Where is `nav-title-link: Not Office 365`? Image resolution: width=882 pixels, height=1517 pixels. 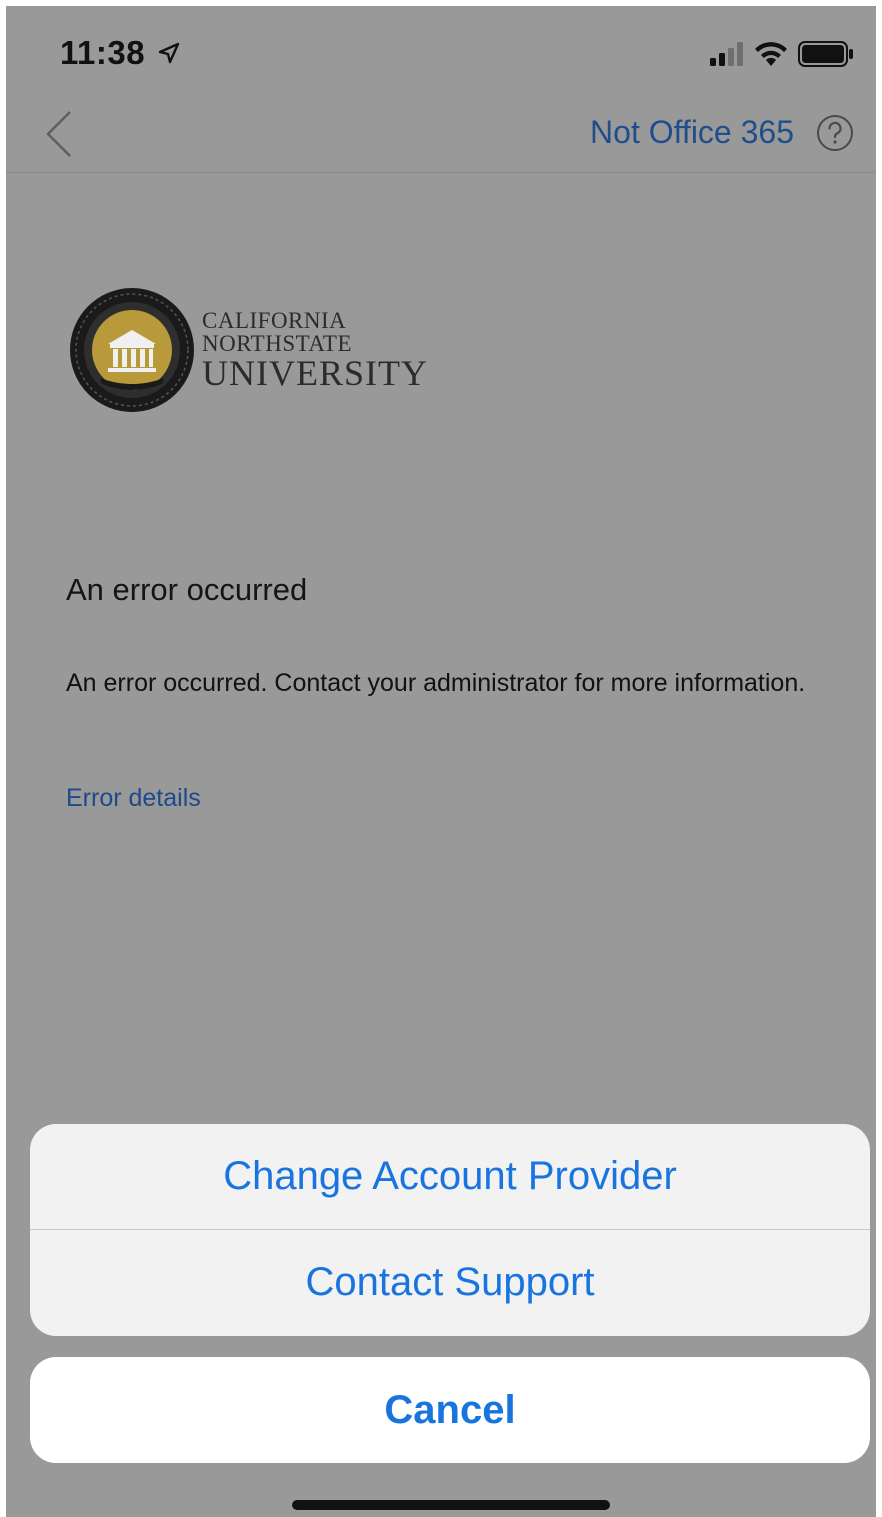
nav-title-link: Not Office 365 is located at coordinates (692, 132).